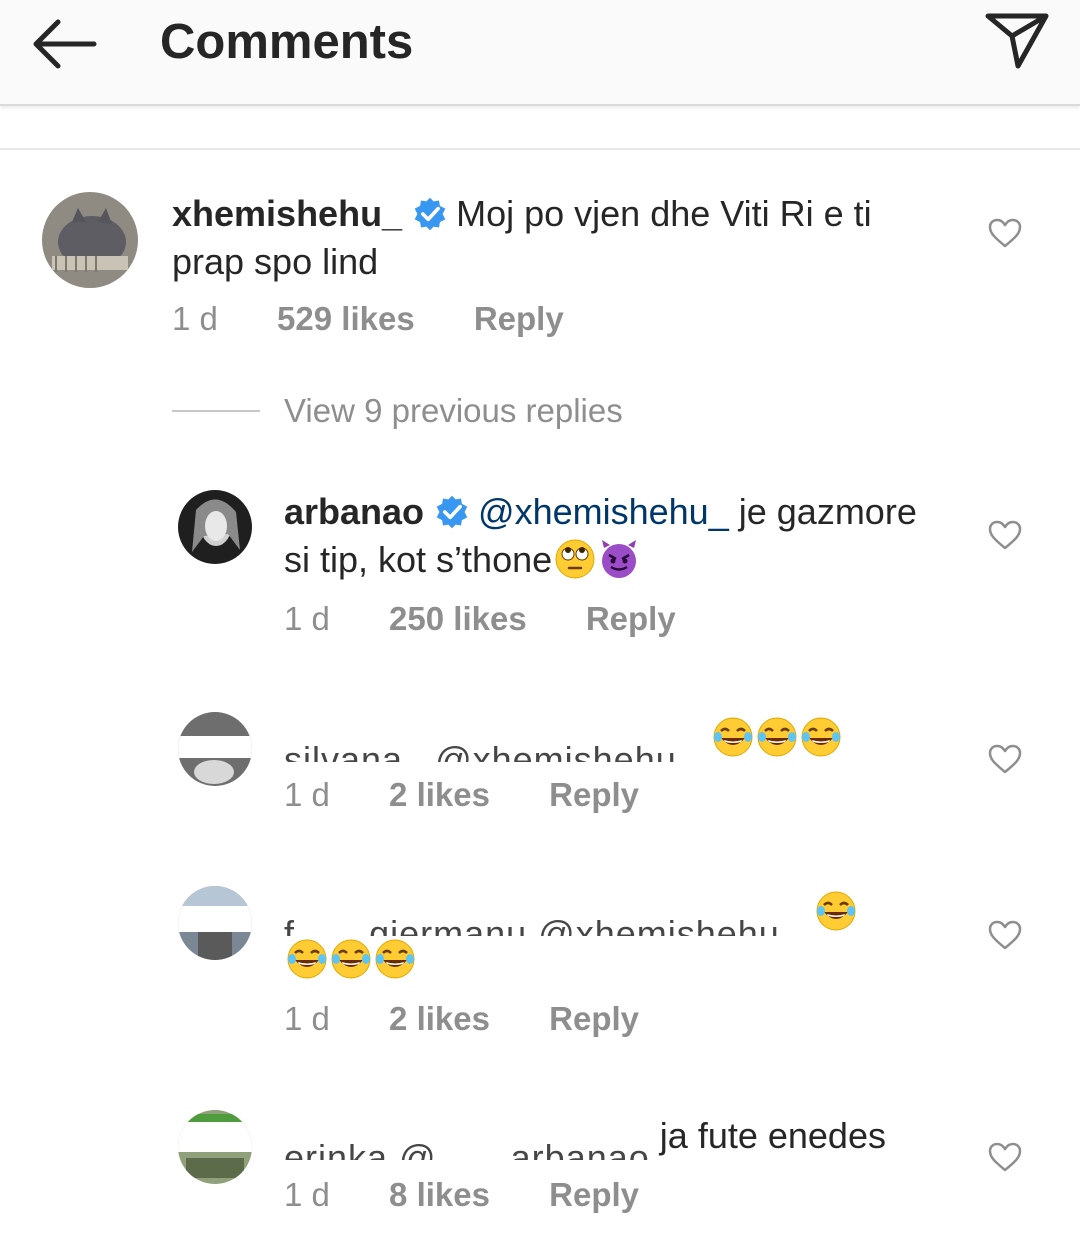 This screenshot has width=1080, height=1251. I want to click on back-arrow-icon, so click(63, 44).